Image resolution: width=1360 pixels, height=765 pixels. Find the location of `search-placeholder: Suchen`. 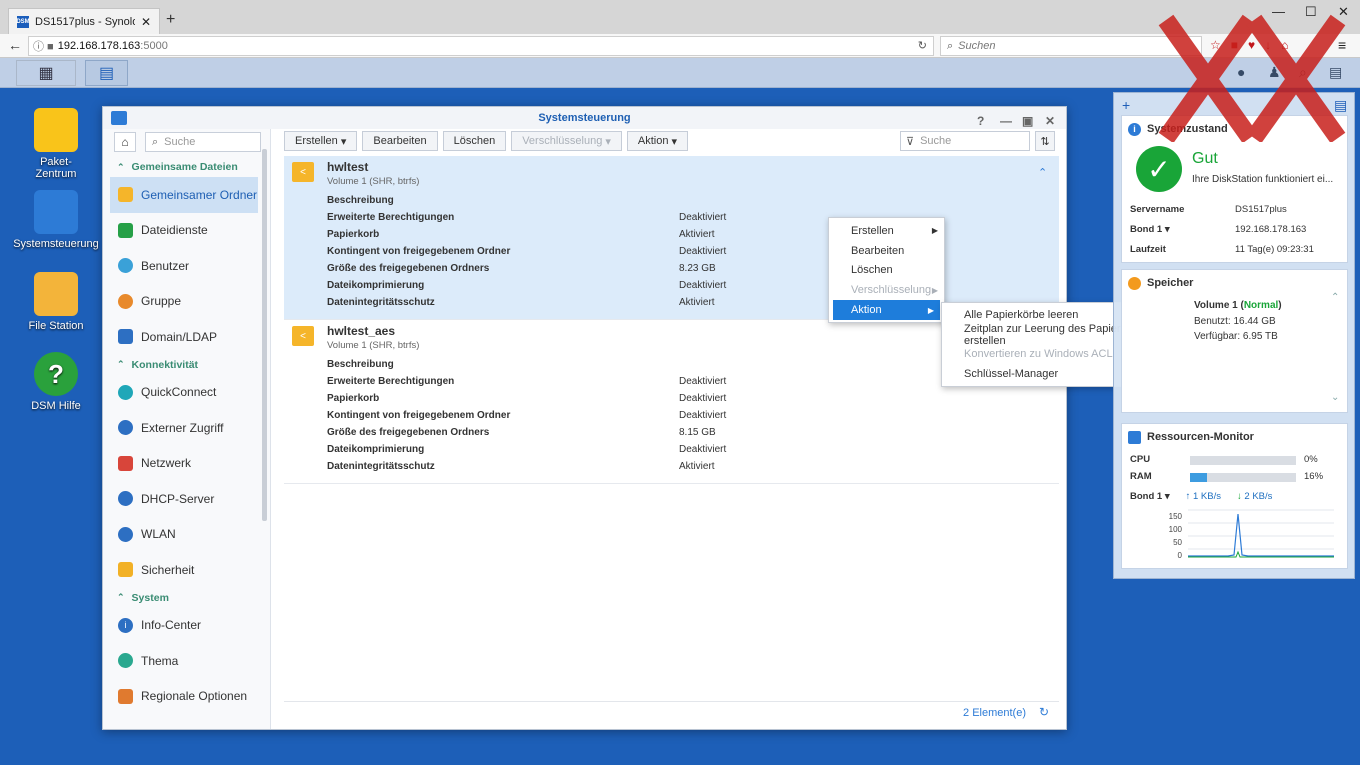

search-placeholder: Suchen is located at coordinates (977, 46).